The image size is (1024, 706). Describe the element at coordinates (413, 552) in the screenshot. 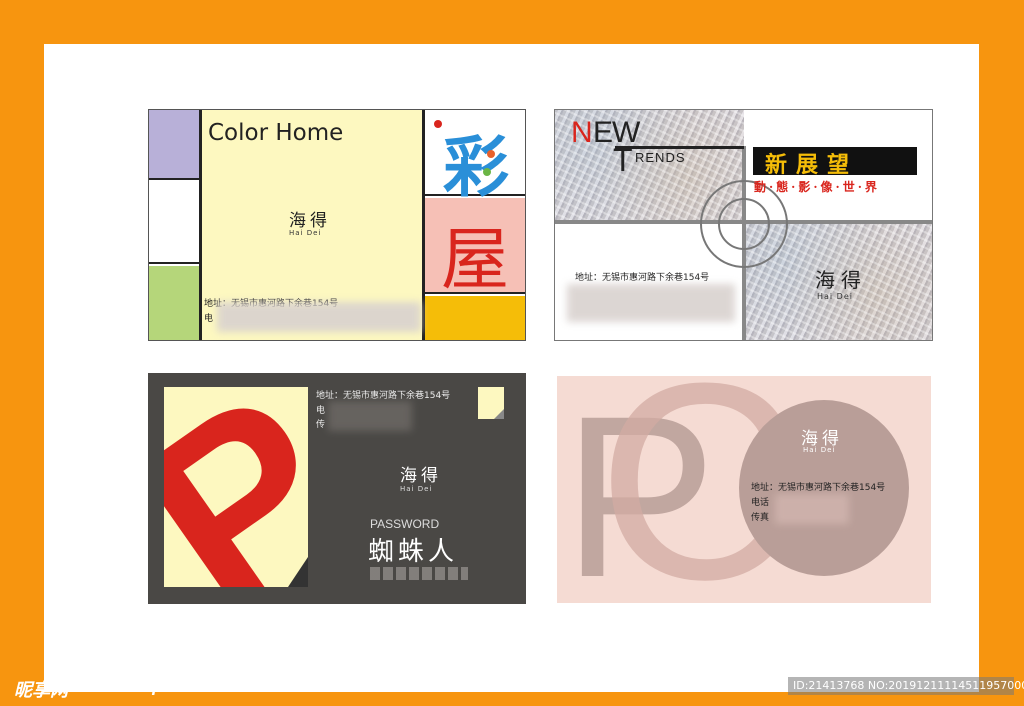

I see `company-name: 蜘蛛人` at that location.